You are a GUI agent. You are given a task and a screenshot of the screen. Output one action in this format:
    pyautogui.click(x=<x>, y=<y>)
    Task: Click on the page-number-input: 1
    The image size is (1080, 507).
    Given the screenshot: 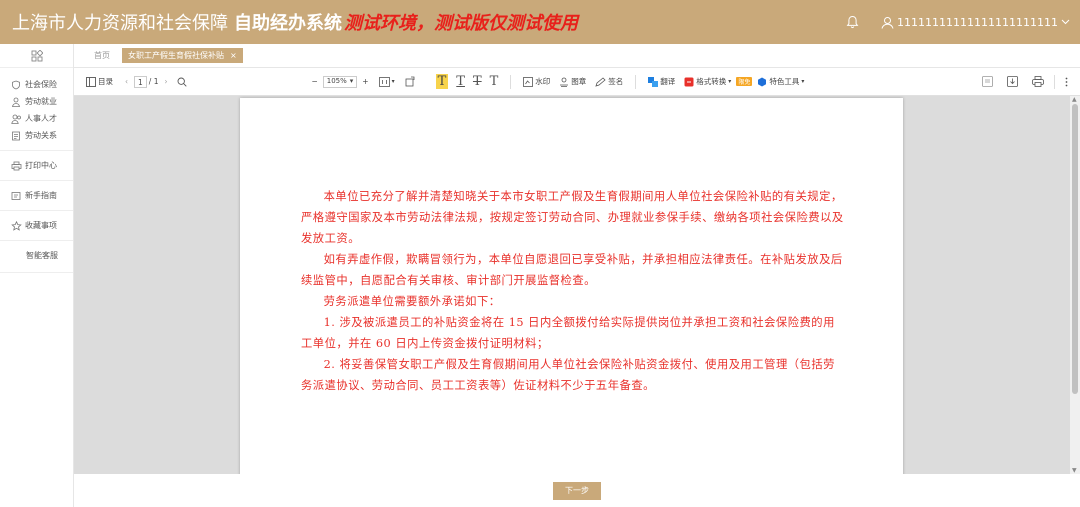 What is the action you would take?
    pyautogui.click(x=140, y=81)
    